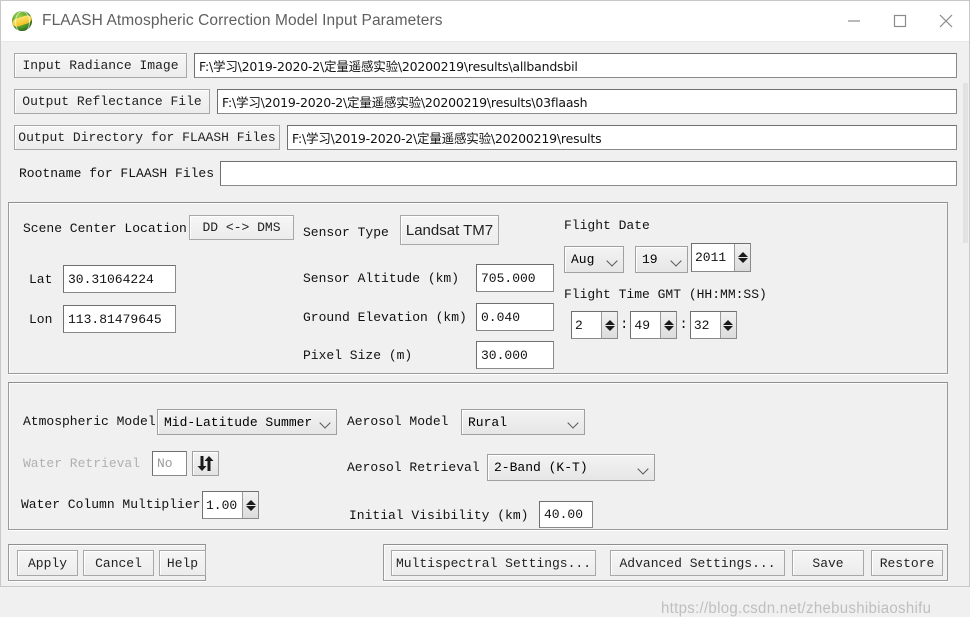 The image size is (970, 617). Describe the element at coordinates (117, 173) in the screenshot. I see `rootname-label: Rootname for FLAASH Files` at that location.